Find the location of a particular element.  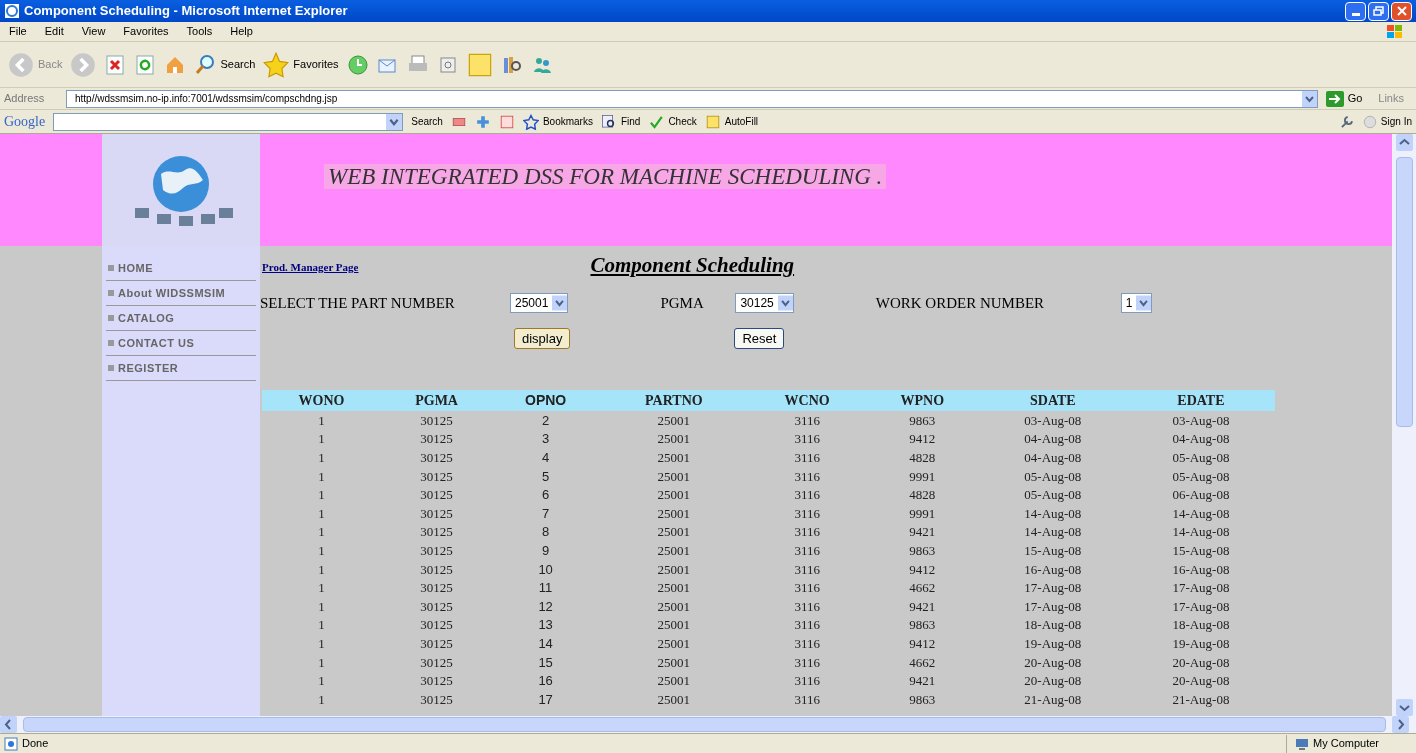

stop-button is located at coordinates (115, 64).